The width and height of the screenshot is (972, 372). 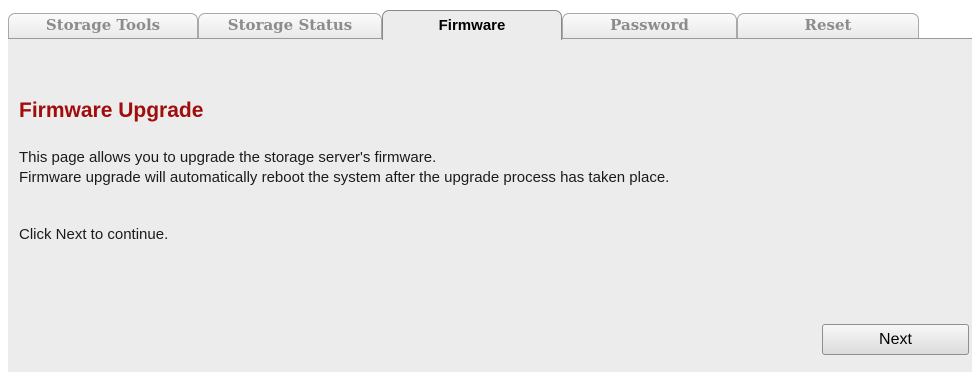 I want to click on page-title: Firmware Upgrade, so click(x=111, y=110).